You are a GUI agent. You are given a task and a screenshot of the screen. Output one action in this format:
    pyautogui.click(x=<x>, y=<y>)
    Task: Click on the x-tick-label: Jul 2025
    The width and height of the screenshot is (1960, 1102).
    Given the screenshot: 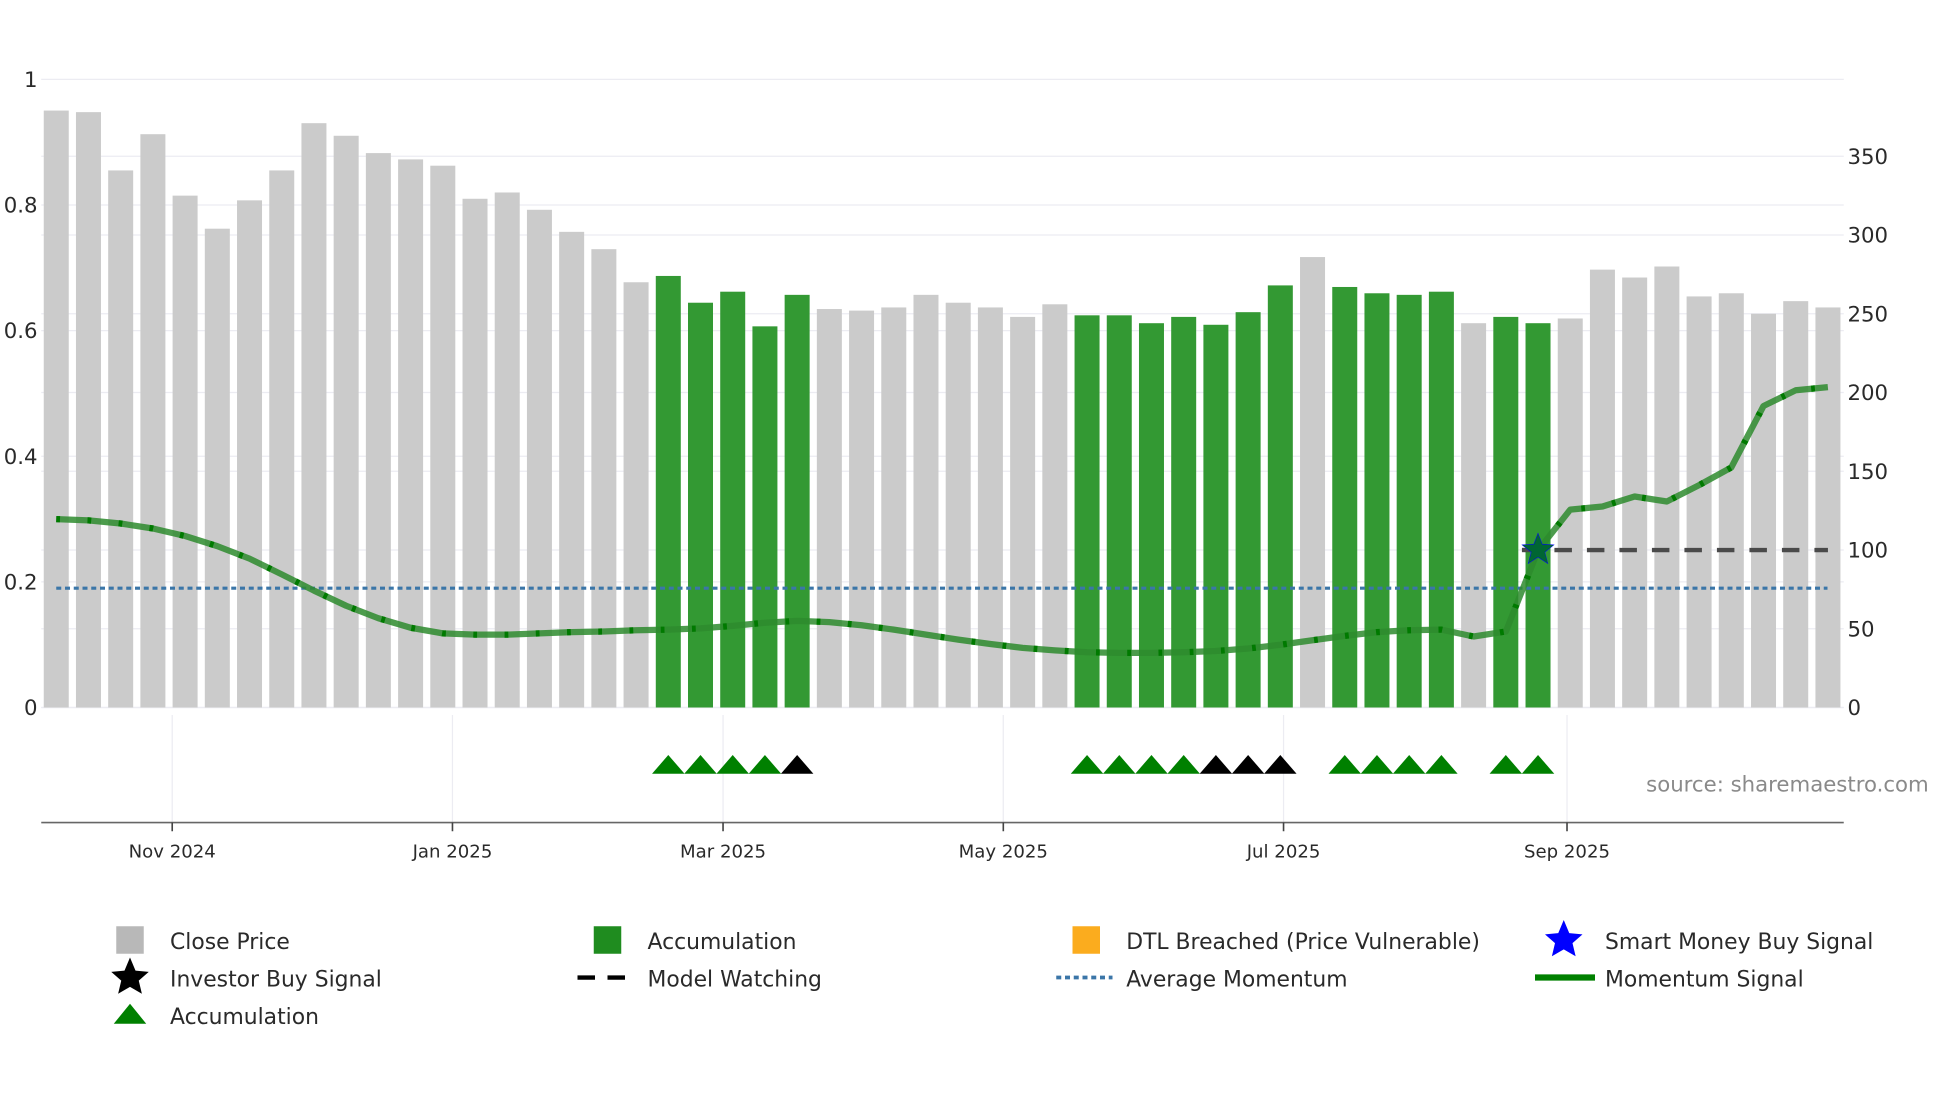 What is the action you would take?
    pyautogui.click(x=1283, y=852)
    